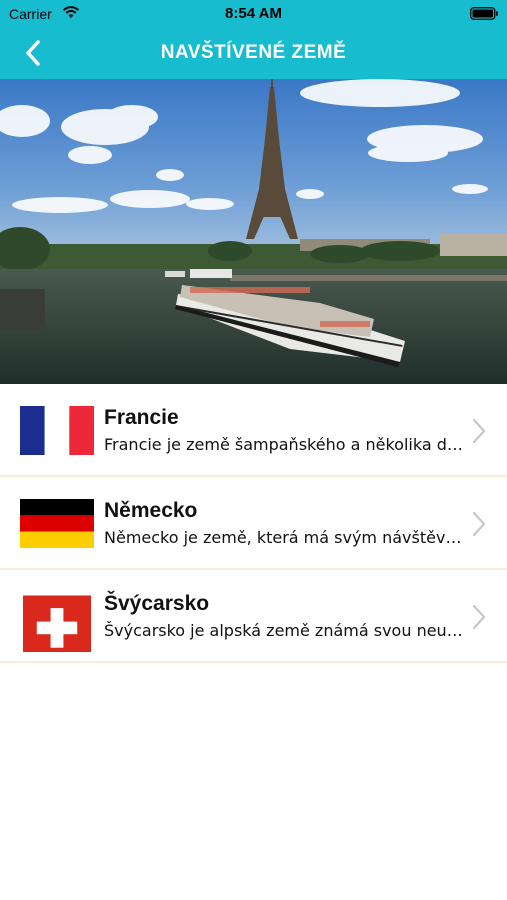 The height and width of the screenshot is (900, 507). I want to click on page-title: NAVŠTÍVENÉ ZEMĚ, so click(253, 52).